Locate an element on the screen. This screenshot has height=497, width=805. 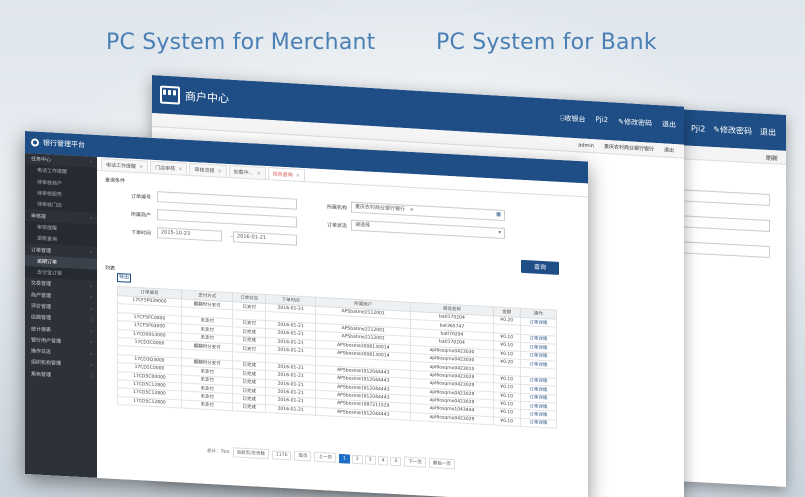
table-cell: 未支付 is located at coordinates (207, 405).